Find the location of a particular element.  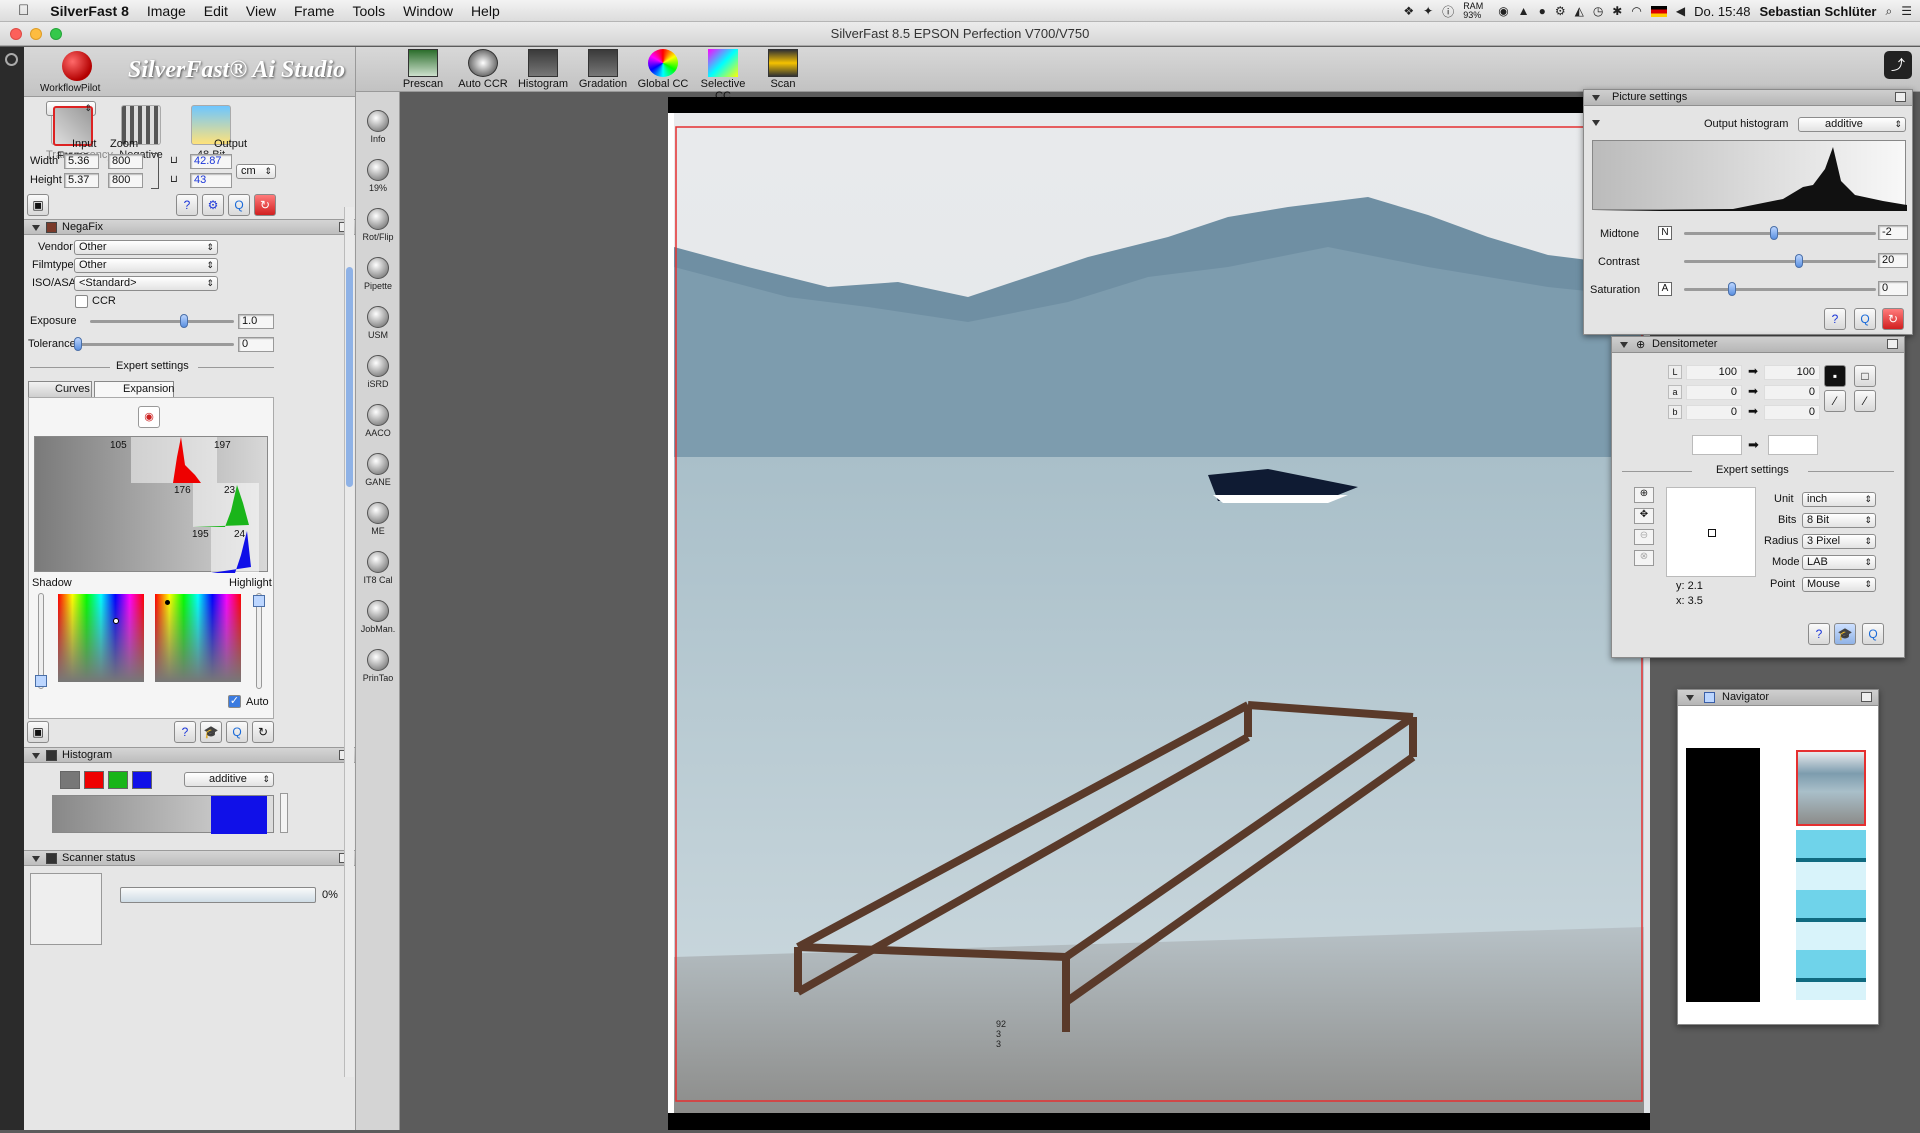

negafix-save-button: ▣ is located at coordinates (38, 732).